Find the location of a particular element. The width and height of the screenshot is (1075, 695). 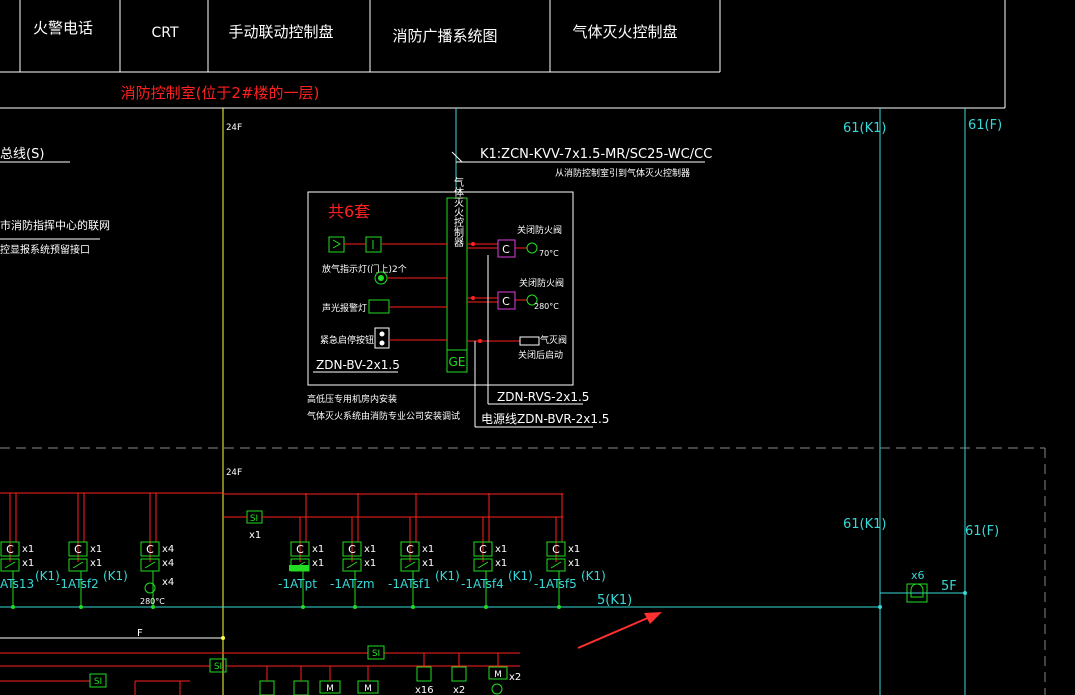

gas-cable-bv-label: ZDN-BV-2x1.5 is located at coordinates (358, 365).